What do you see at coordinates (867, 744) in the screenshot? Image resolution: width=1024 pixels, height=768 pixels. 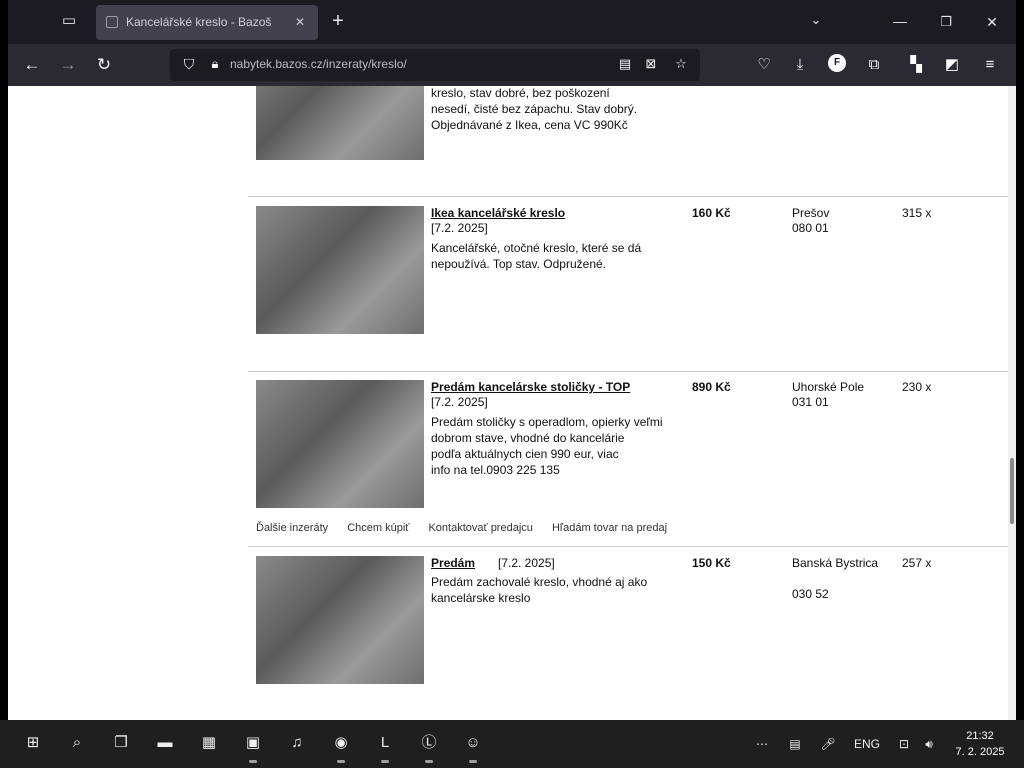 I see `language-indicator: ENG` at bounding box center [867, 744].